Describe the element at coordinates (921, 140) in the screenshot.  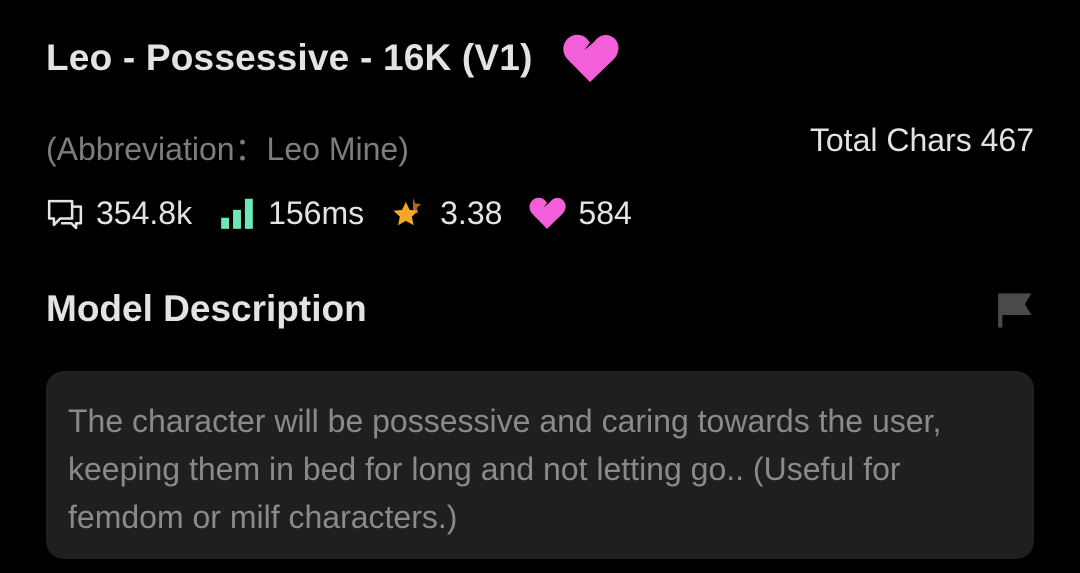
I see `total-chars: Total Chars 467` at that location.